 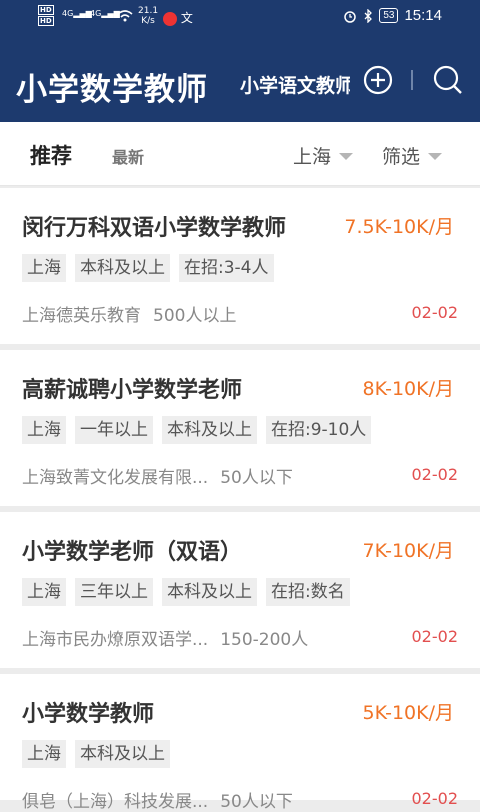 I want to click on job-salary: 7K-10K/月, so click(x=408, y=551).